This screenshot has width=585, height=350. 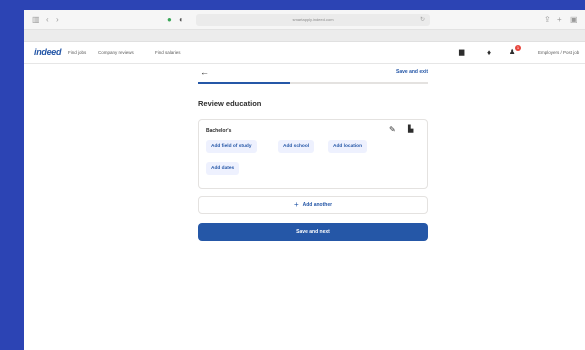 What do you see at coordinates (304, 36) in the screenshot?
I see `tab-strip` at bounding box center [304, 36].